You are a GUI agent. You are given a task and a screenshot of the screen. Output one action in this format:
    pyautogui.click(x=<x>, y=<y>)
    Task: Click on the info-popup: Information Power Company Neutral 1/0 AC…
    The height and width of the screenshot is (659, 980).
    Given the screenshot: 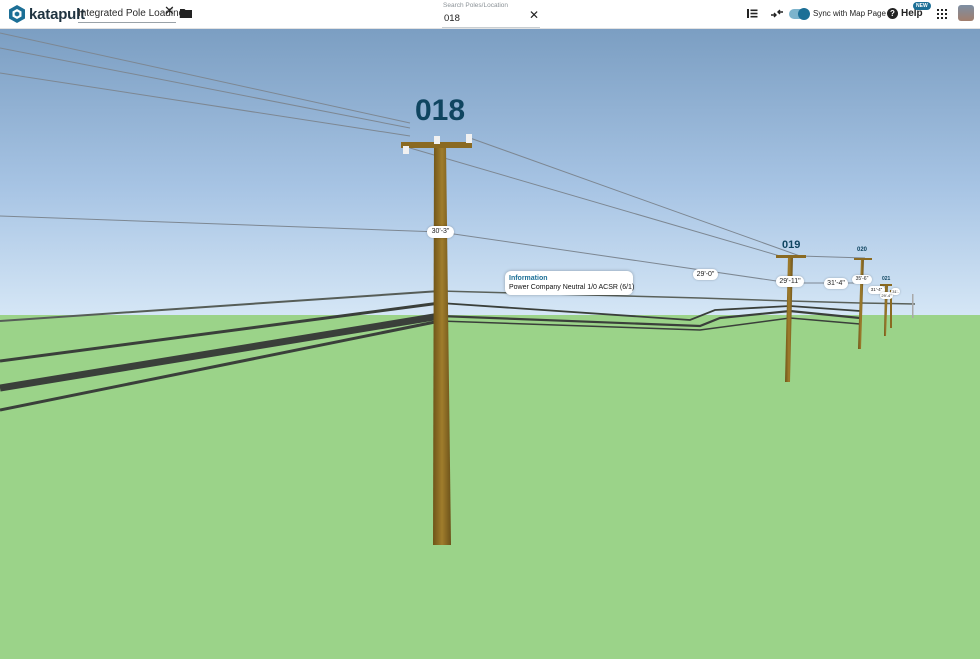 What is the action you would take?
    pyautogui.click(x=570, y=283)
    